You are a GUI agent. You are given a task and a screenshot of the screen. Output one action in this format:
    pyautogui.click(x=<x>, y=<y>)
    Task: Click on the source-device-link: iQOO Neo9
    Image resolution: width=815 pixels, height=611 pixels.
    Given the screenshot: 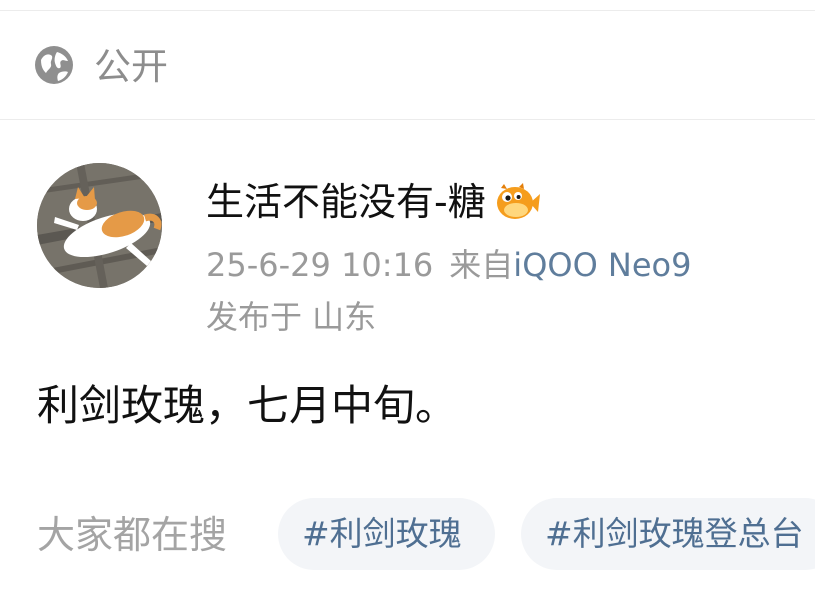 What is the action you would take?
    pyautogui.click(x=602, y=265)
    